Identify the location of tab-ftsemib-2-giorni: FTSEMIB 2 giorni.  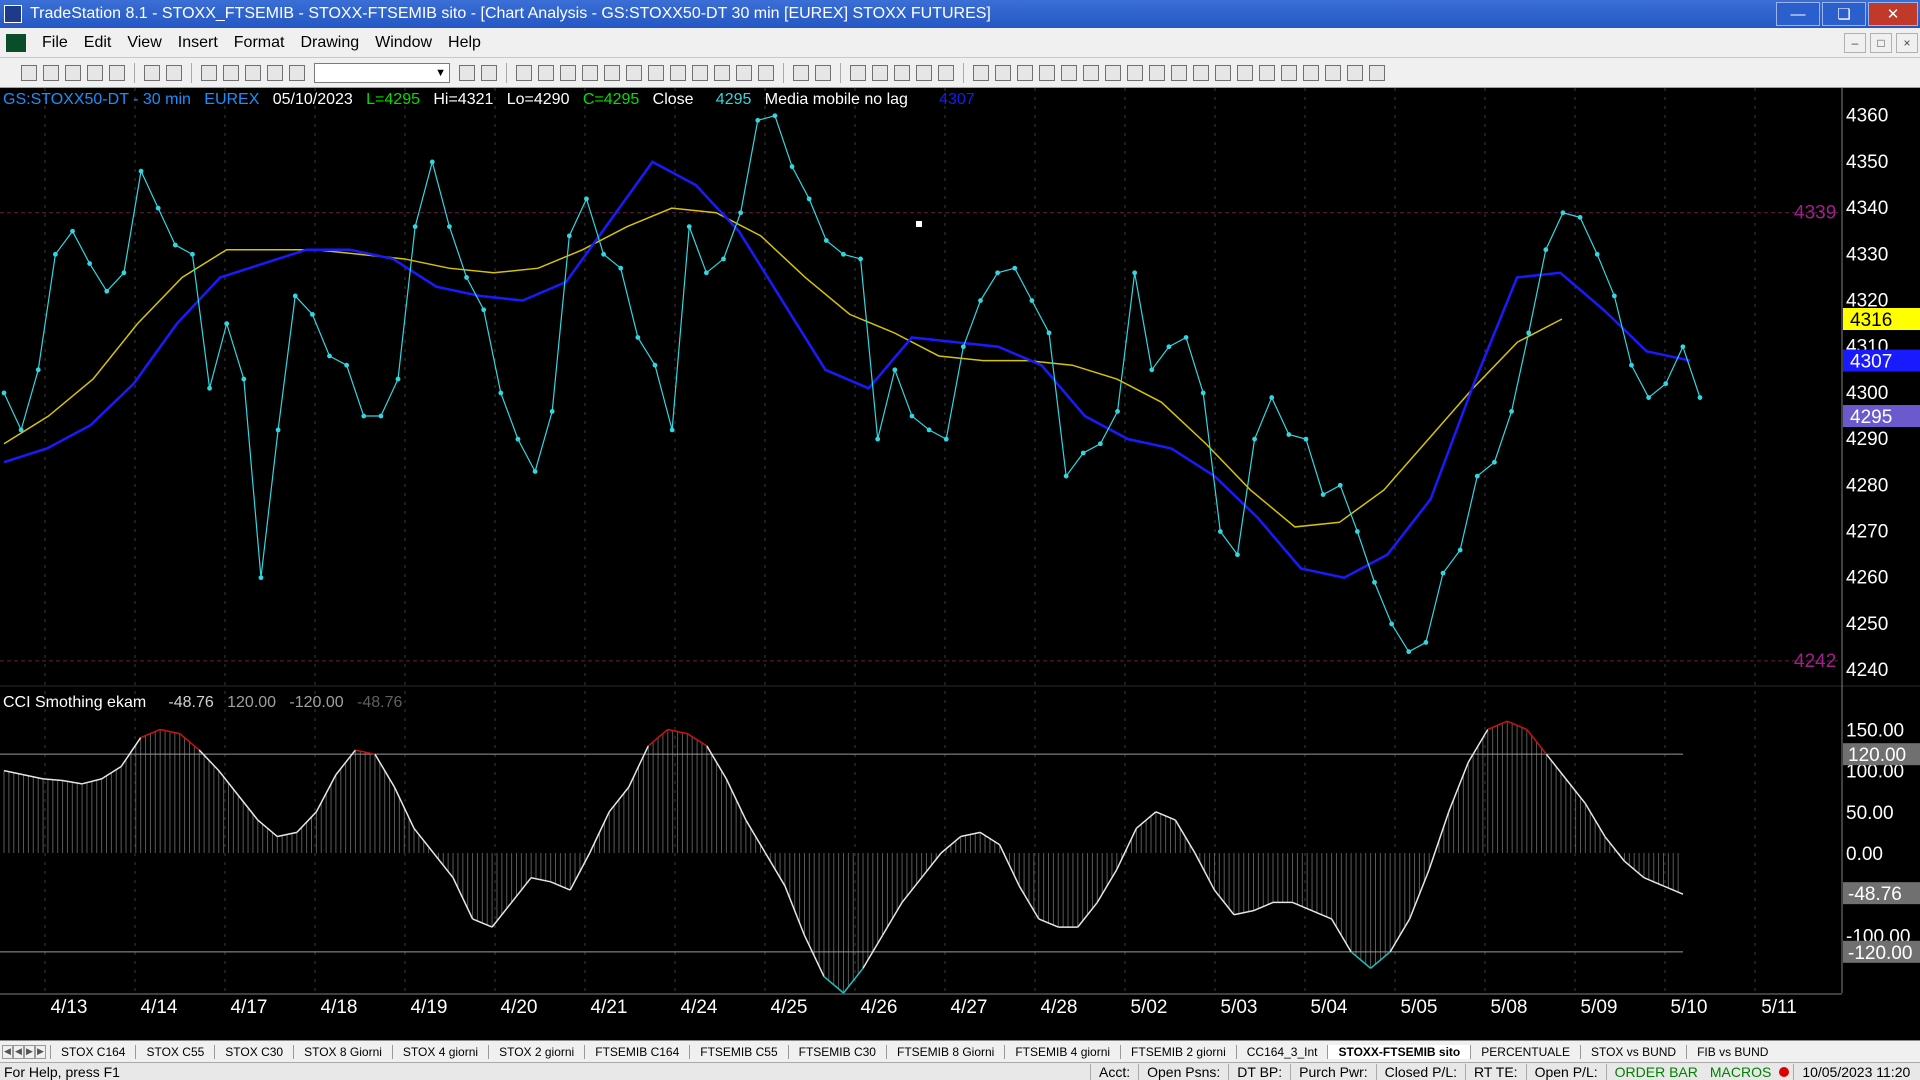
(1178, 1051).